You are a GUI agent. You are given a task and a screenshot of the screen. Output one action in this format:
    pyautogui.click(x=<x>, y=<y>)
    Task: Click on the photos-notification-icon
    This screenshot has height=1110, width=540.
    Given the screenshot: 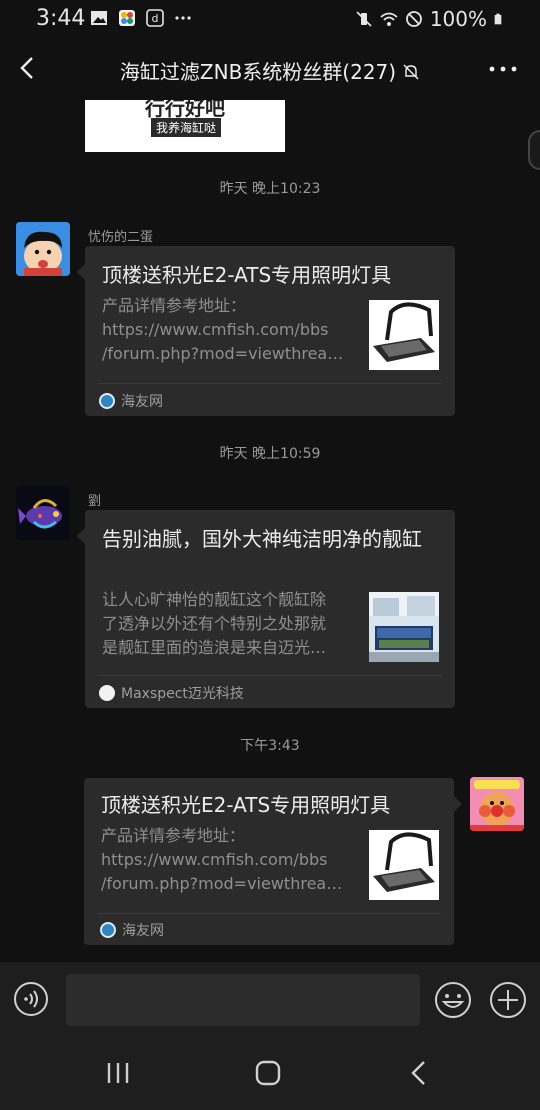 What is the action you would take?
    pyautogui.click(x=127, y=18)
    